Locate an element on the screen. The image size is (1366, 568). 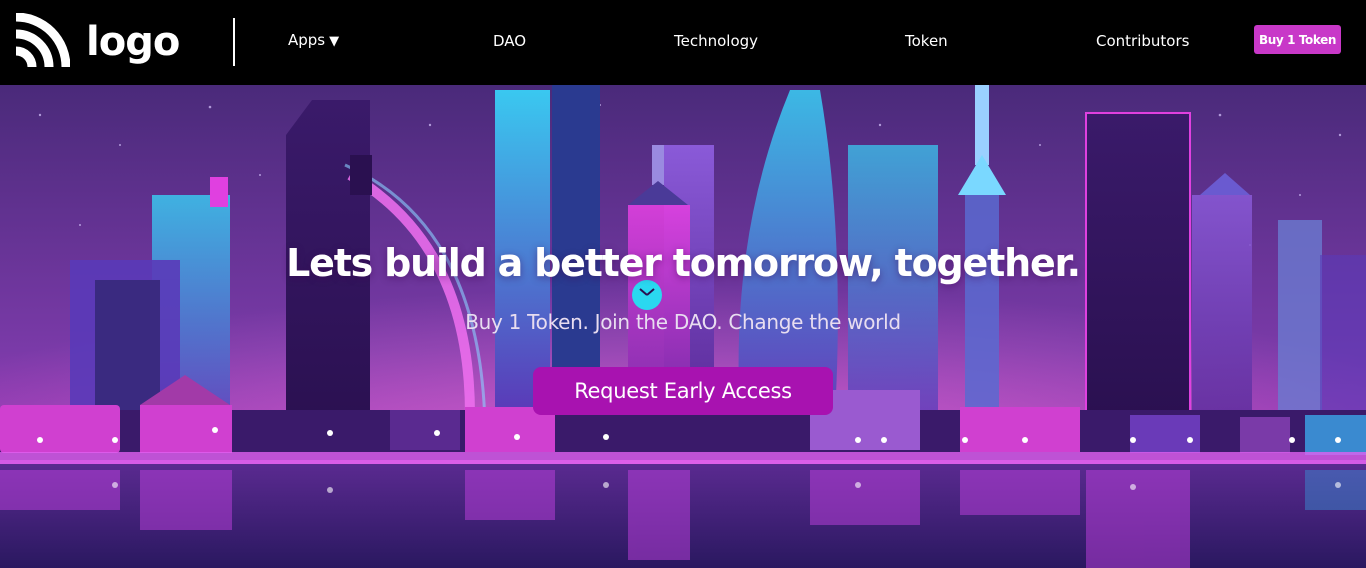
nav-item-apps: Apps ▼ is located at coordinates (313, 41).